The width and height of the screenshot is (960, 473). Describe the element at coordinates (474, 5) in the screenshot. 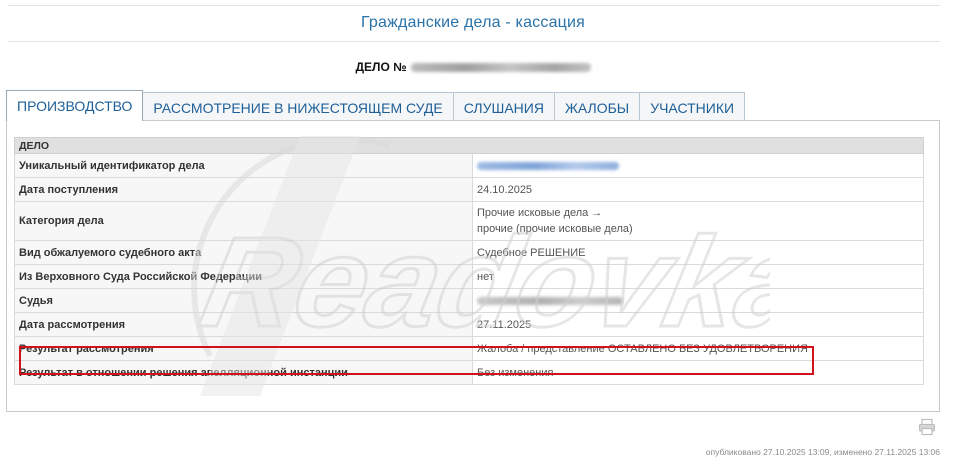

I see `top-divider` at that location.